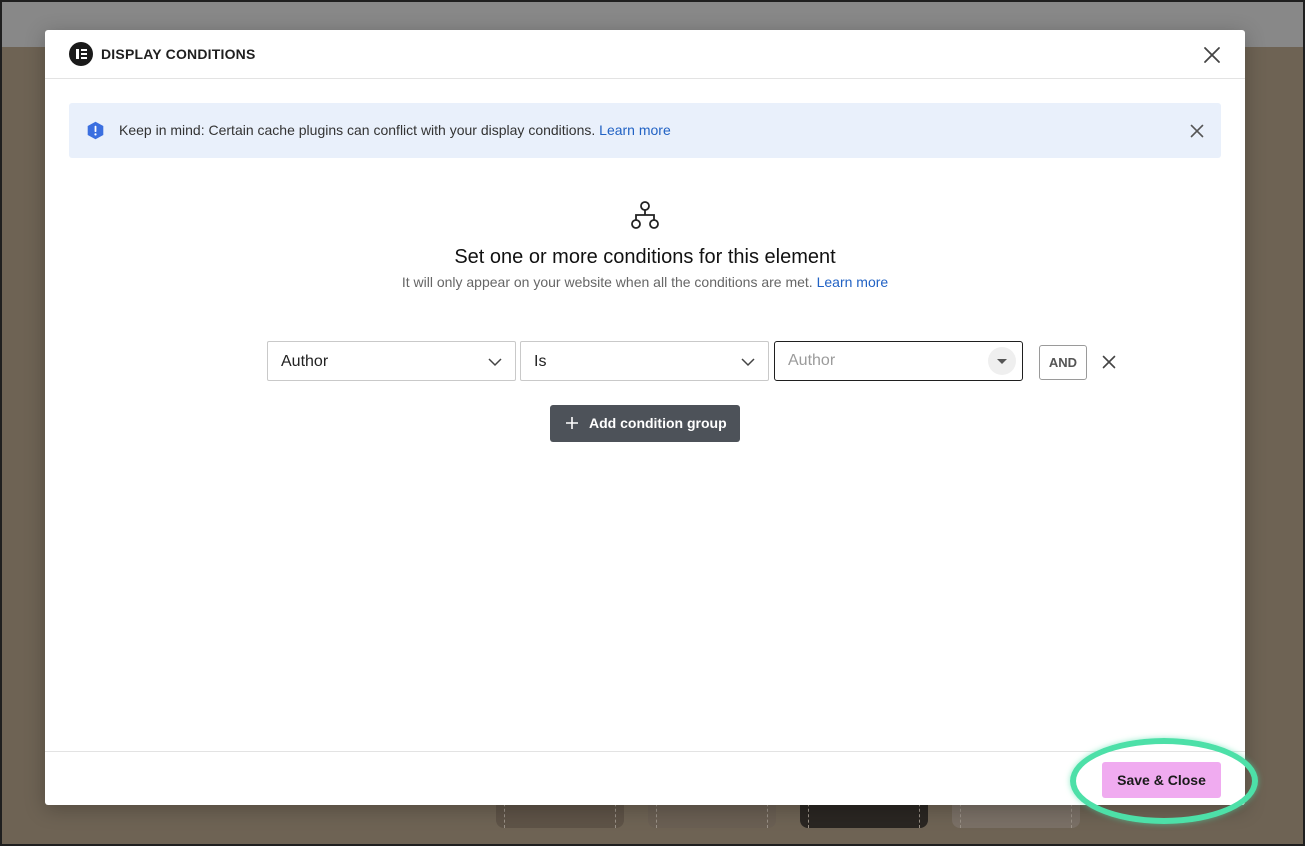  What do you see at coordinates (1197, 131) in the screenshot?
I see `notice-close-icon` at bounding box center [1197, 131].